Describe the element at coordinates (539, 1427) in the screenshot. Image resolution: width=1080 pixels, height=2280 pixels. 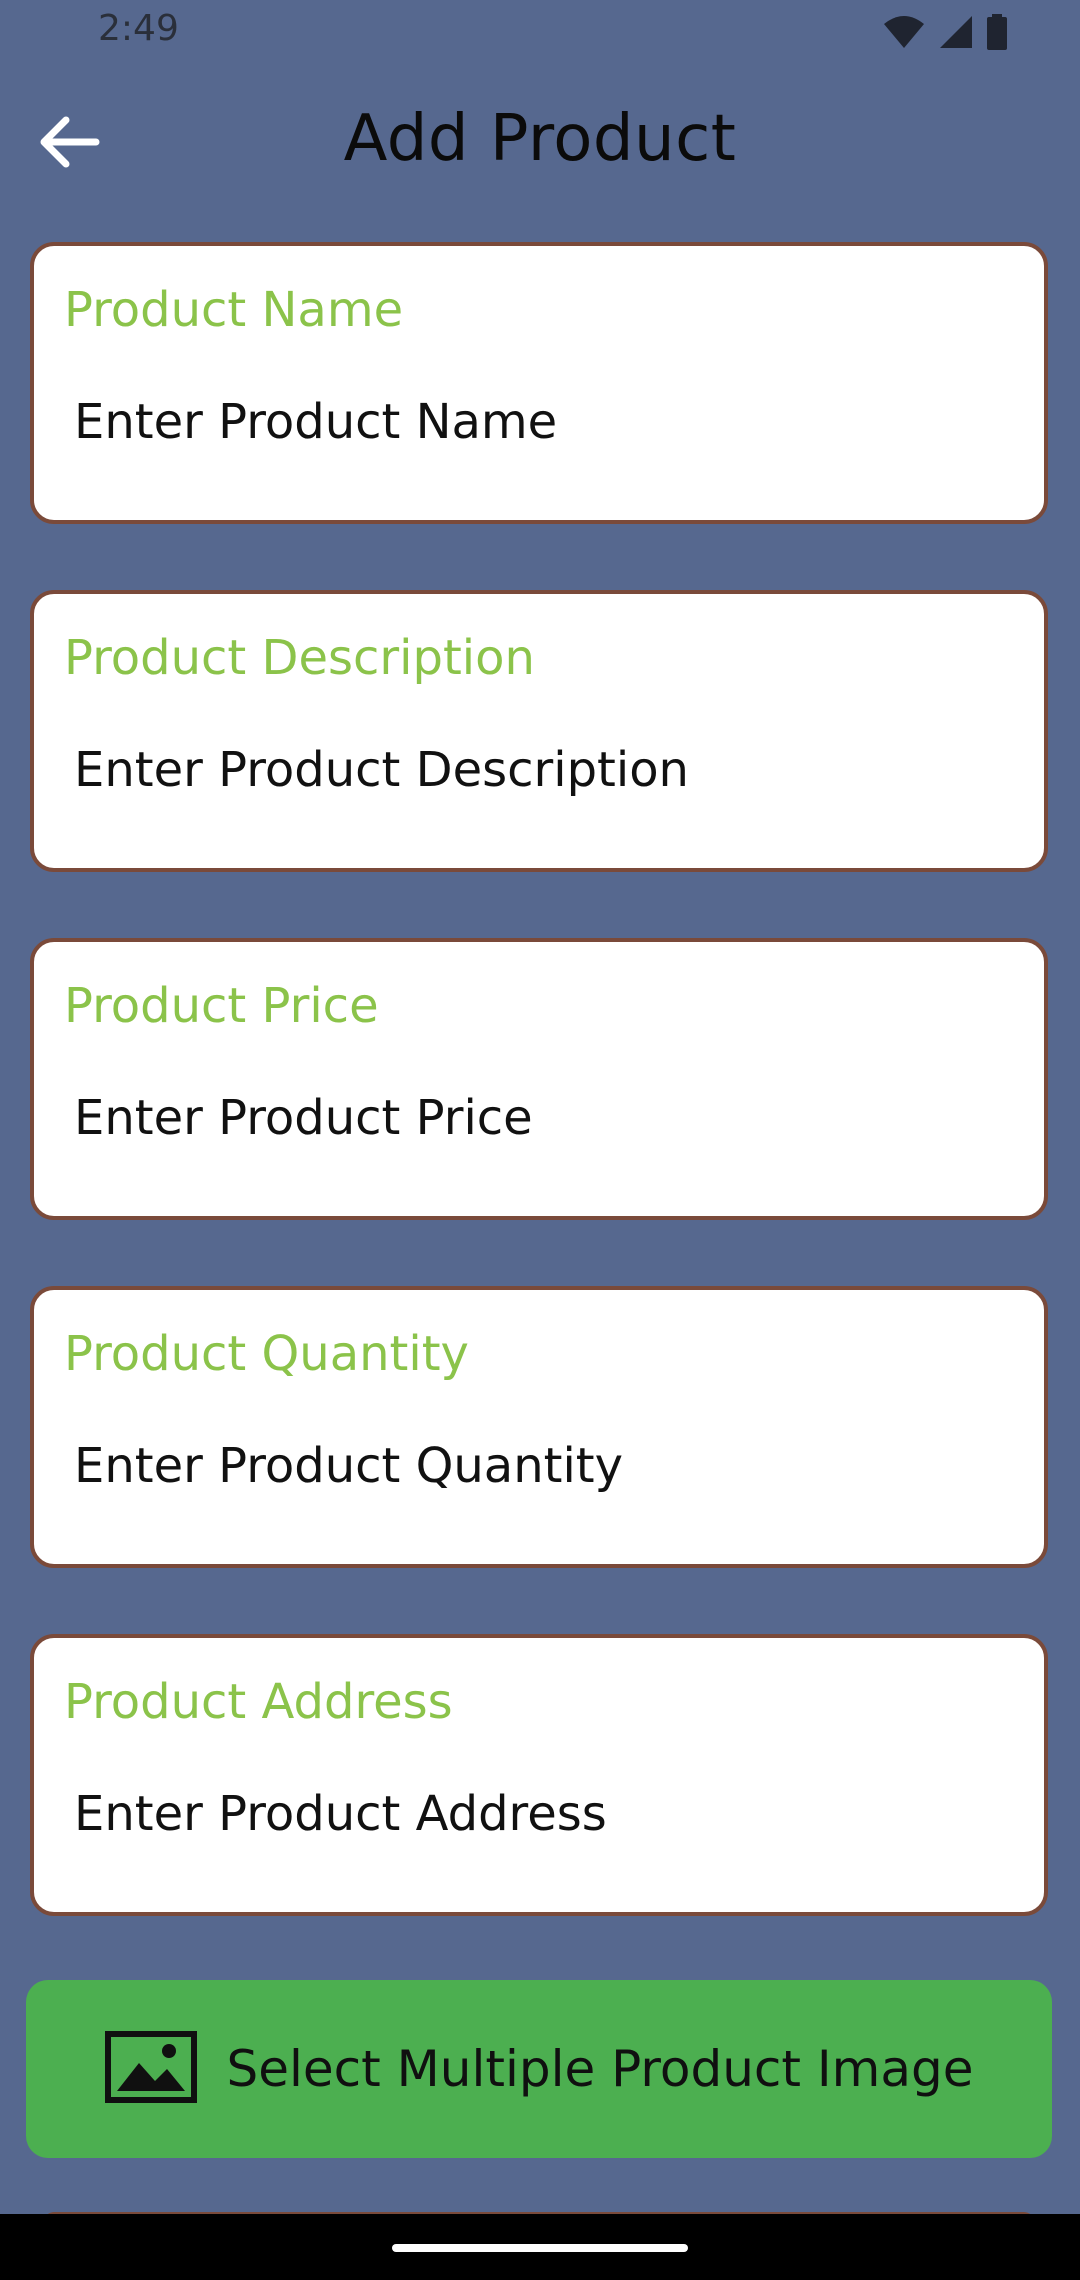
I see `product-quantity-card: Product Quantity Enter Product Quantity` at that location.